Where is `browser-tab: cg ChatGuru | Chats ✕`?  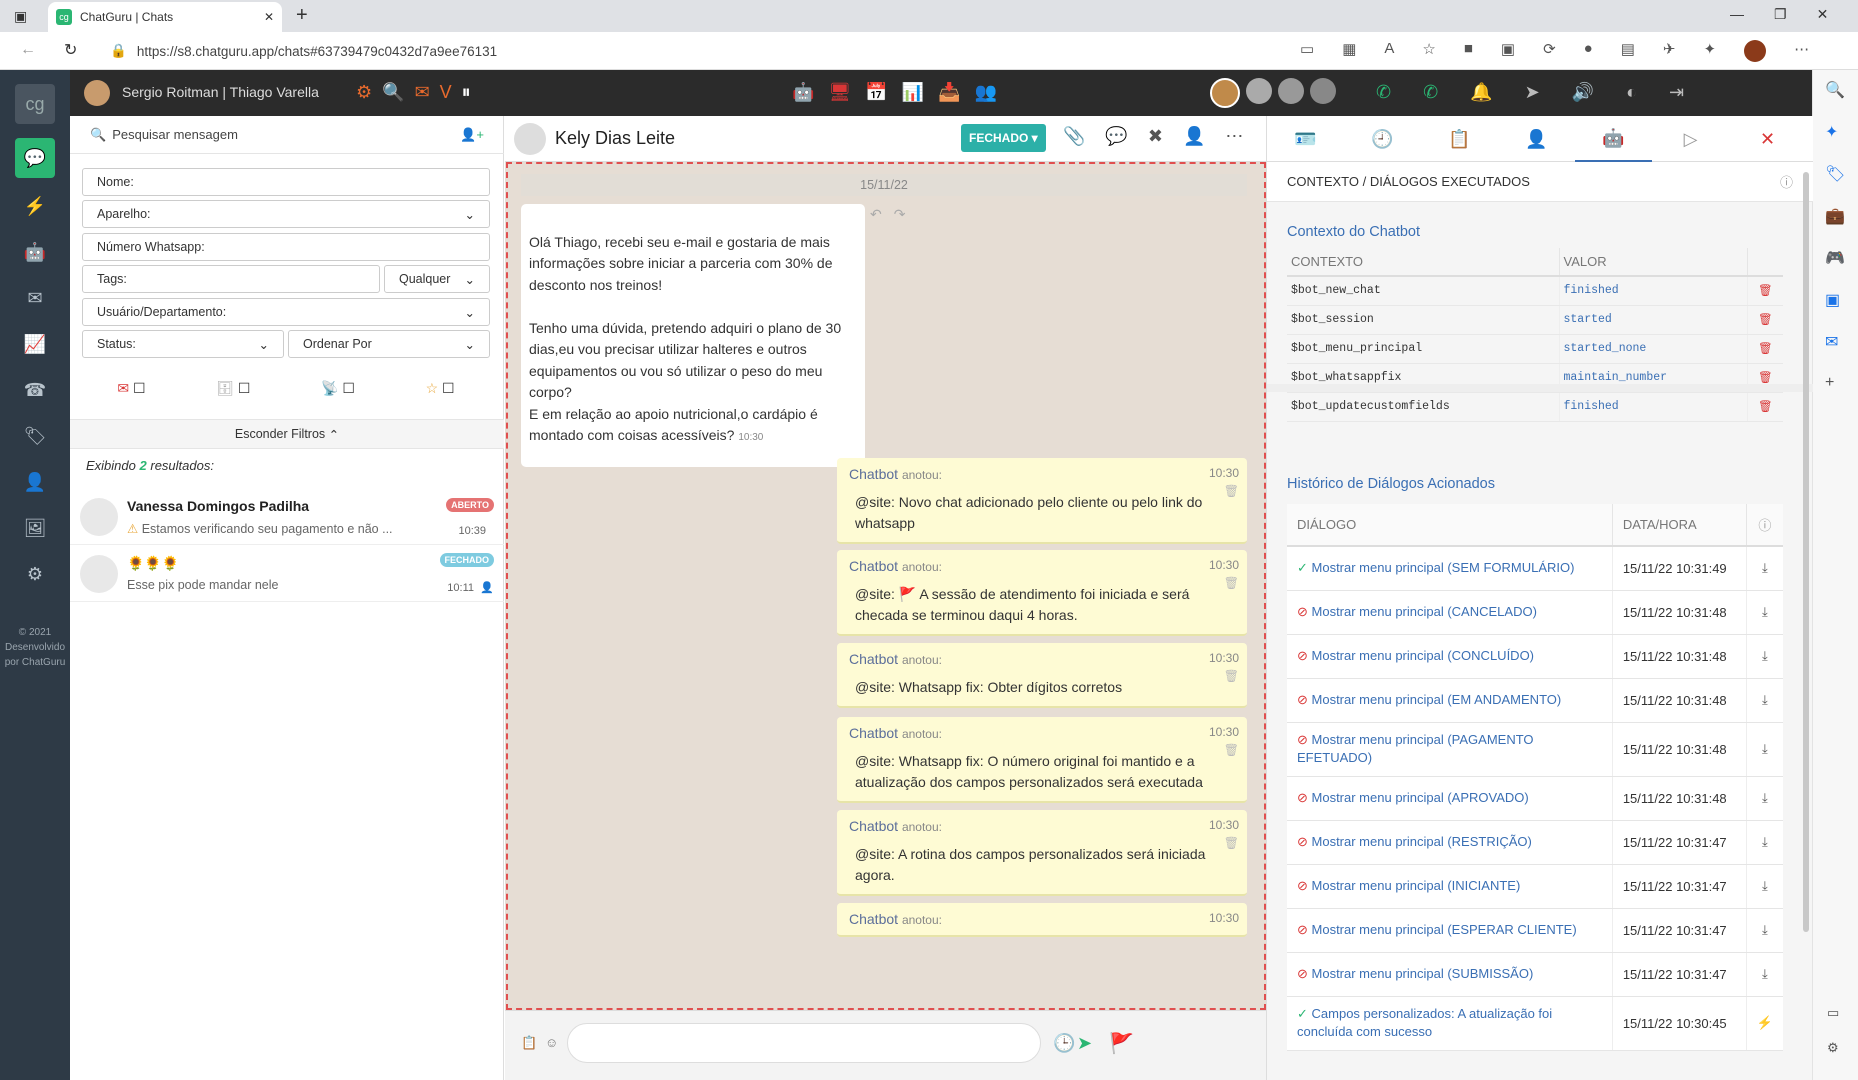
browser-tab: cg ChatGuru | Chats ✕ is located at coordinates (165, 17).